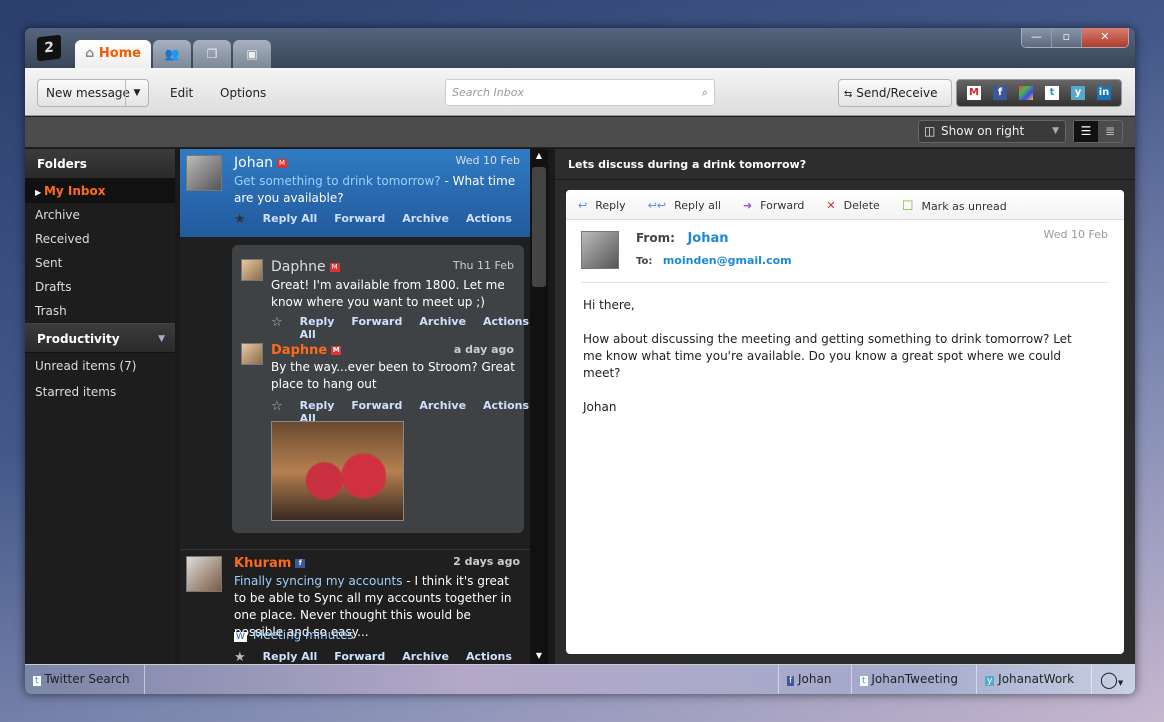 The image size is (1164, 722). Describe the element at coordinates (113, 54) in the screenshot. I see `tab-home: ⌂ Home` at that location.